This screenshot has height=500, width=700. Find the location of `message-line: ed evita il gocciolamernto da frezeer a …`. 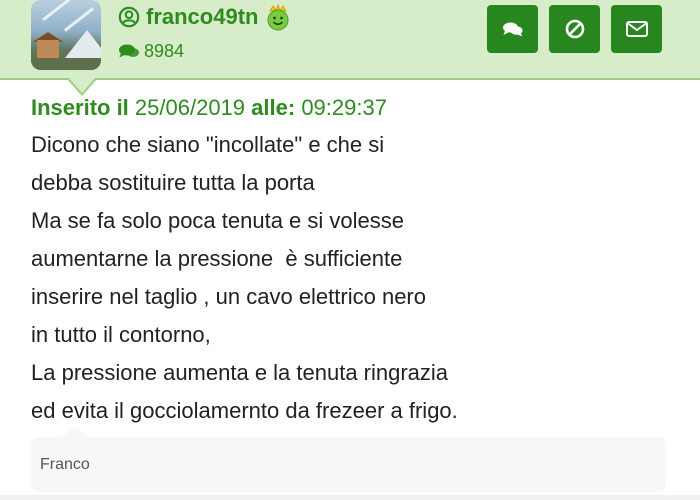

message-line: ed evita il gocciolamernto da frezeer a … is located at coordinates (244, 410).